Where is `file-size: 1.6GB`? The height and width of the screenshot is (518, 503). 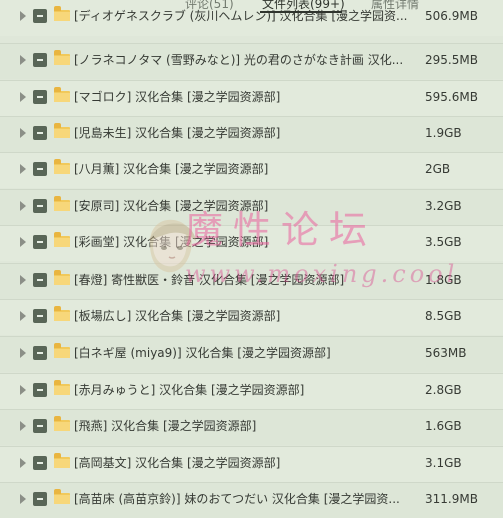 file-size: 1.6GB is located at coordinates (443, 426).